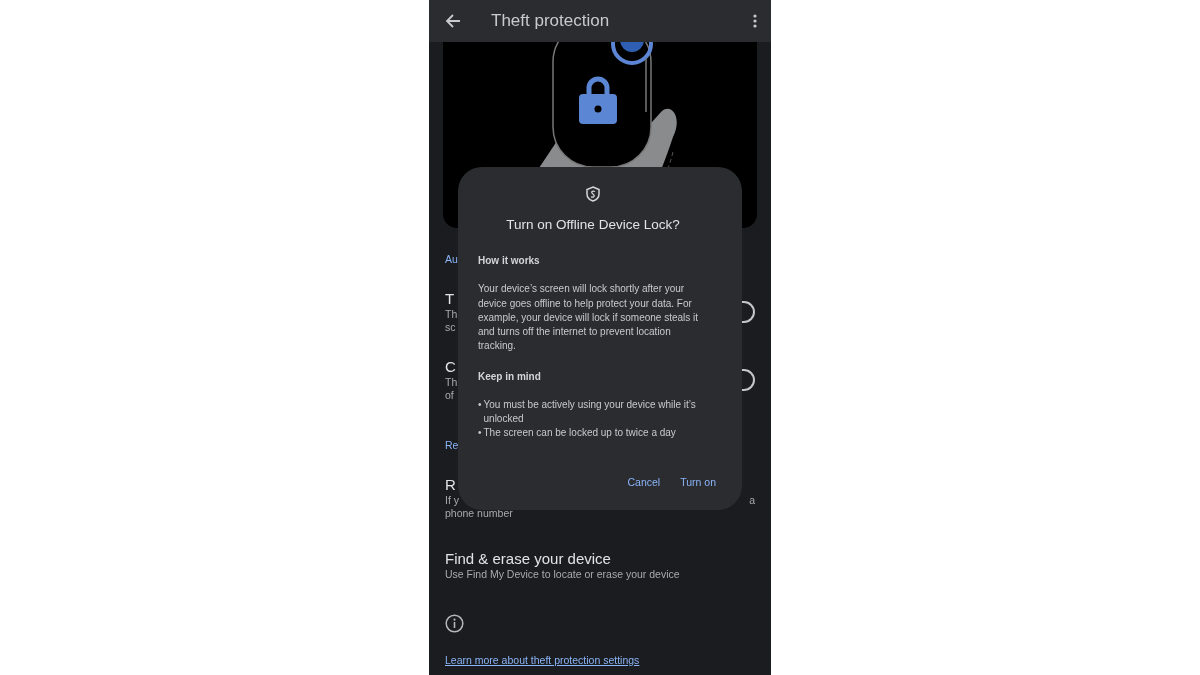 Image resolution: width=1200 pixels, height=675 pixels. I want to click on screen-title: Theft protection, so click(551, 21).